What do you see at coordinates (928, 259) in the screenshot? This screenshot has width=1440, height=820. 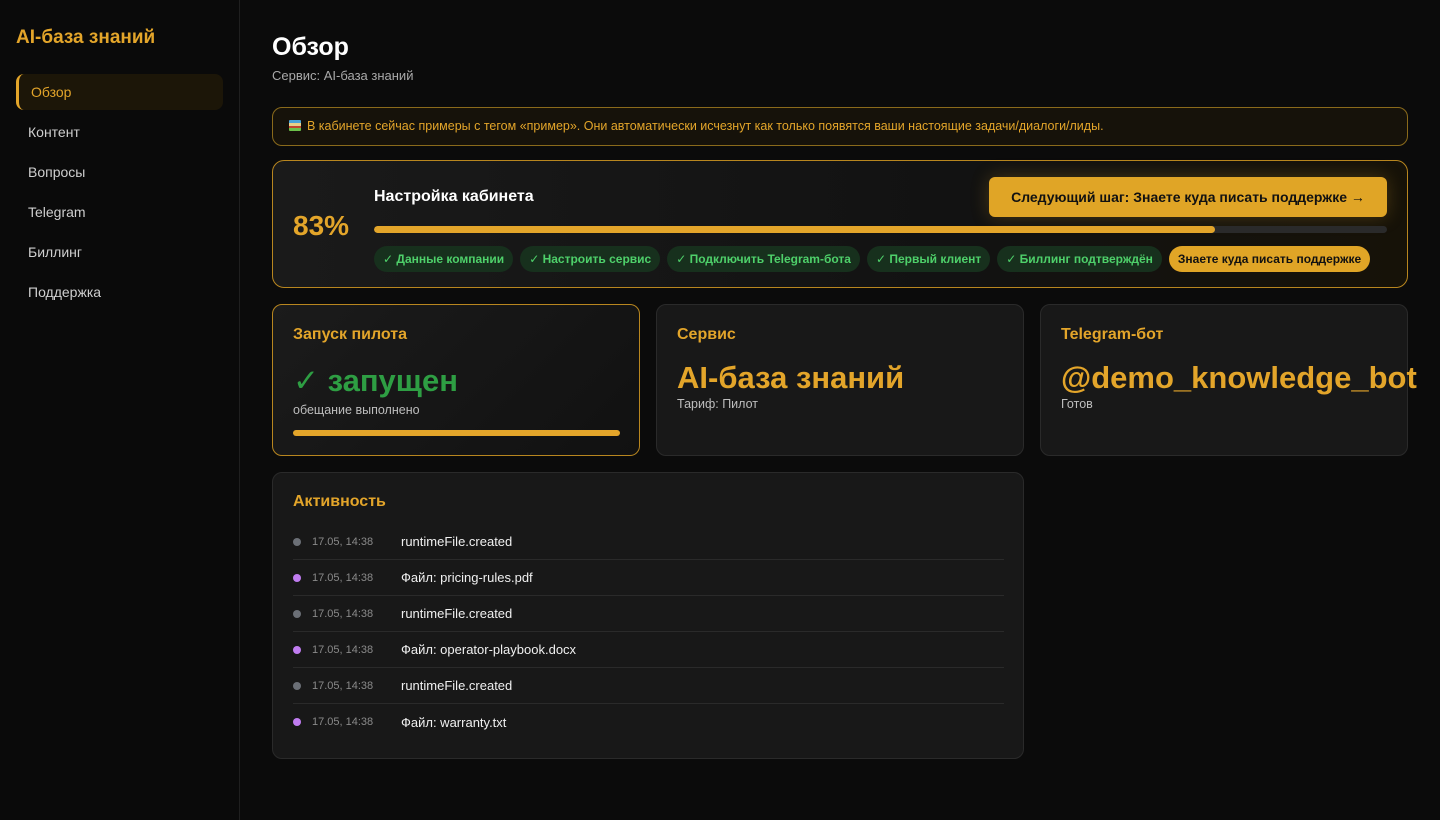 I see `step-chip-first-client: ✓ Первый клиент` at bounding box center [928, 259].